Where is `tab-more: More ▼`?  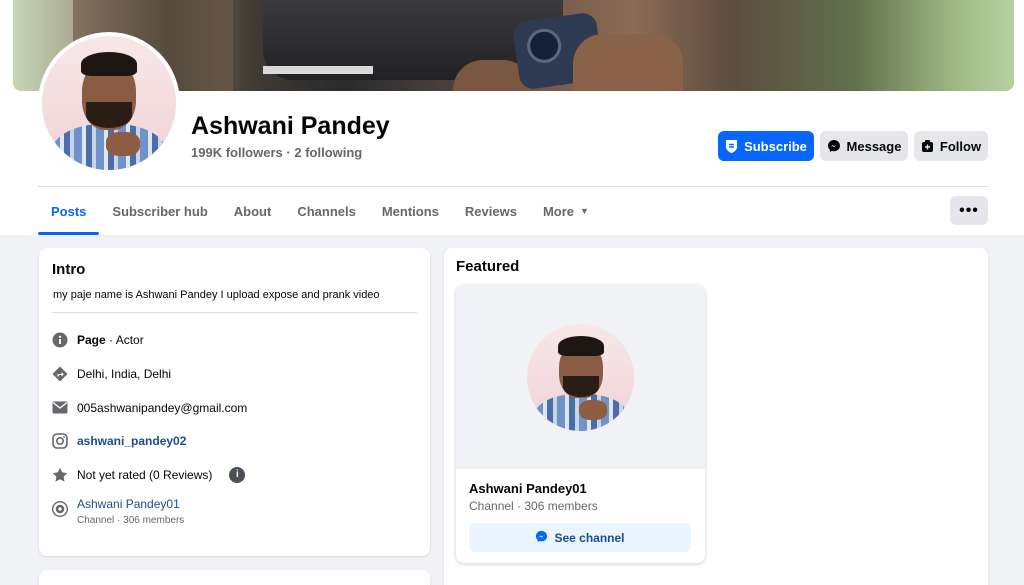 tab-more: More ▼ is located at coordinates (566, 211).